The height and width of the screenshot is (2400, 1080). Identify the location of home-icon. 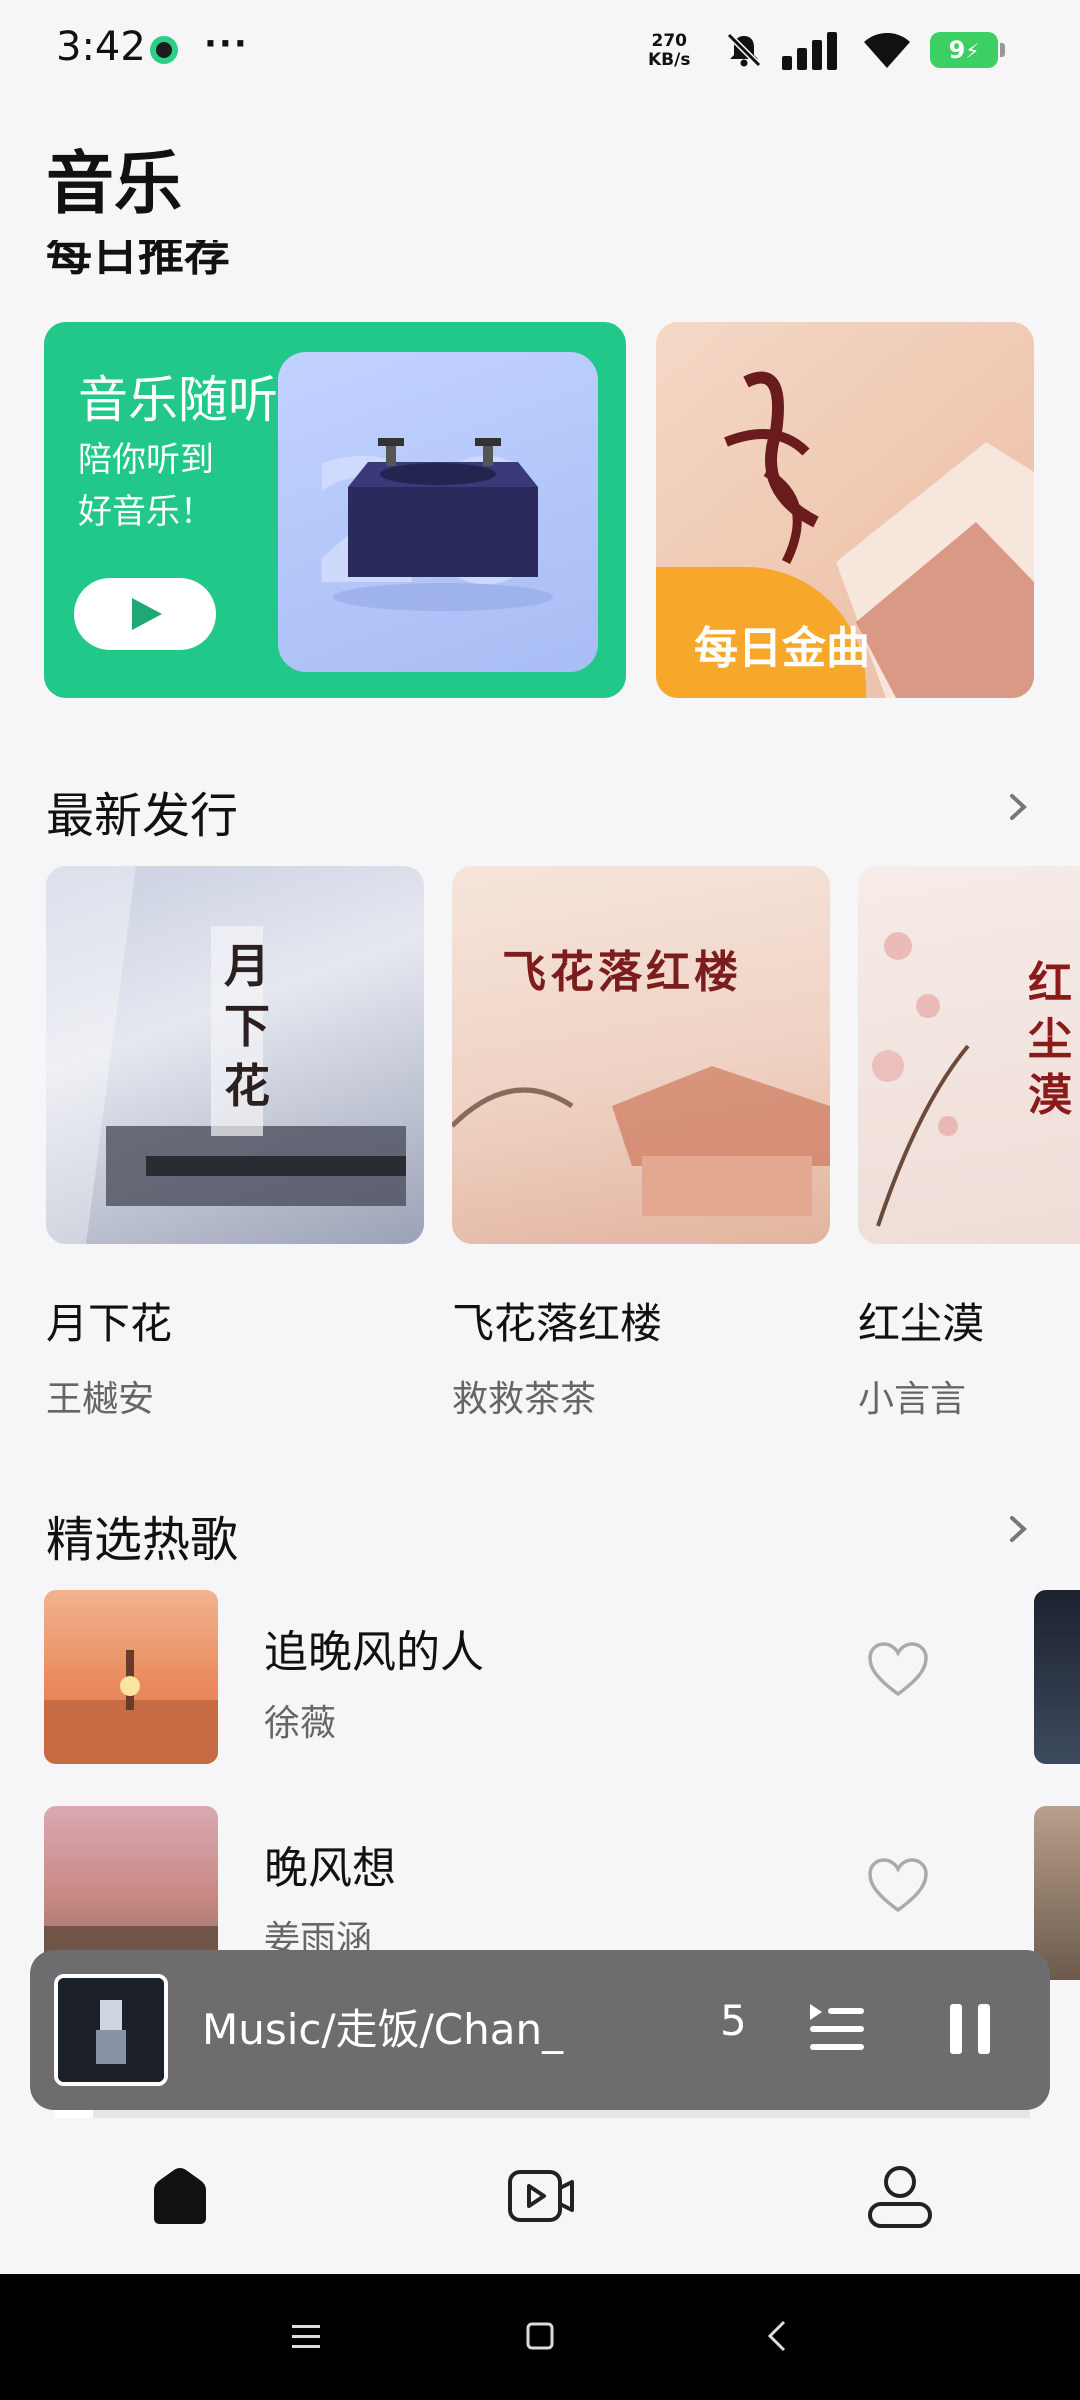
(180, 2196).